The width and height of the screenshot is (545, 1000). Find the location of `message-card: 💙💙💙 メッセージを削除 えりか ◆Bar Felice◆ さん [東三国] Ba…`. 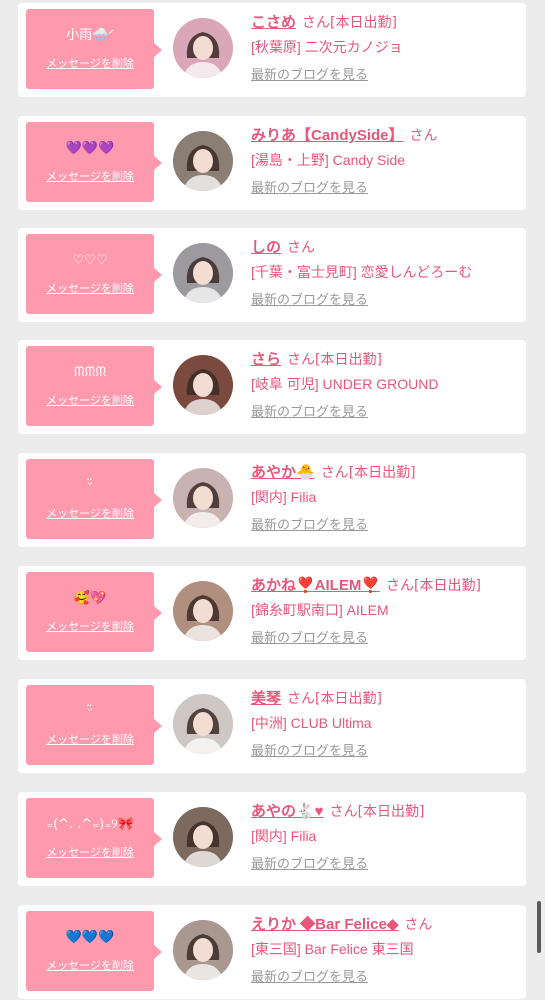

message-card: 💙💙💙 メッセージを削除 えりか ◆Bar Felice◆ さん [東三国] Ba… is located at coordinates (272, 952).